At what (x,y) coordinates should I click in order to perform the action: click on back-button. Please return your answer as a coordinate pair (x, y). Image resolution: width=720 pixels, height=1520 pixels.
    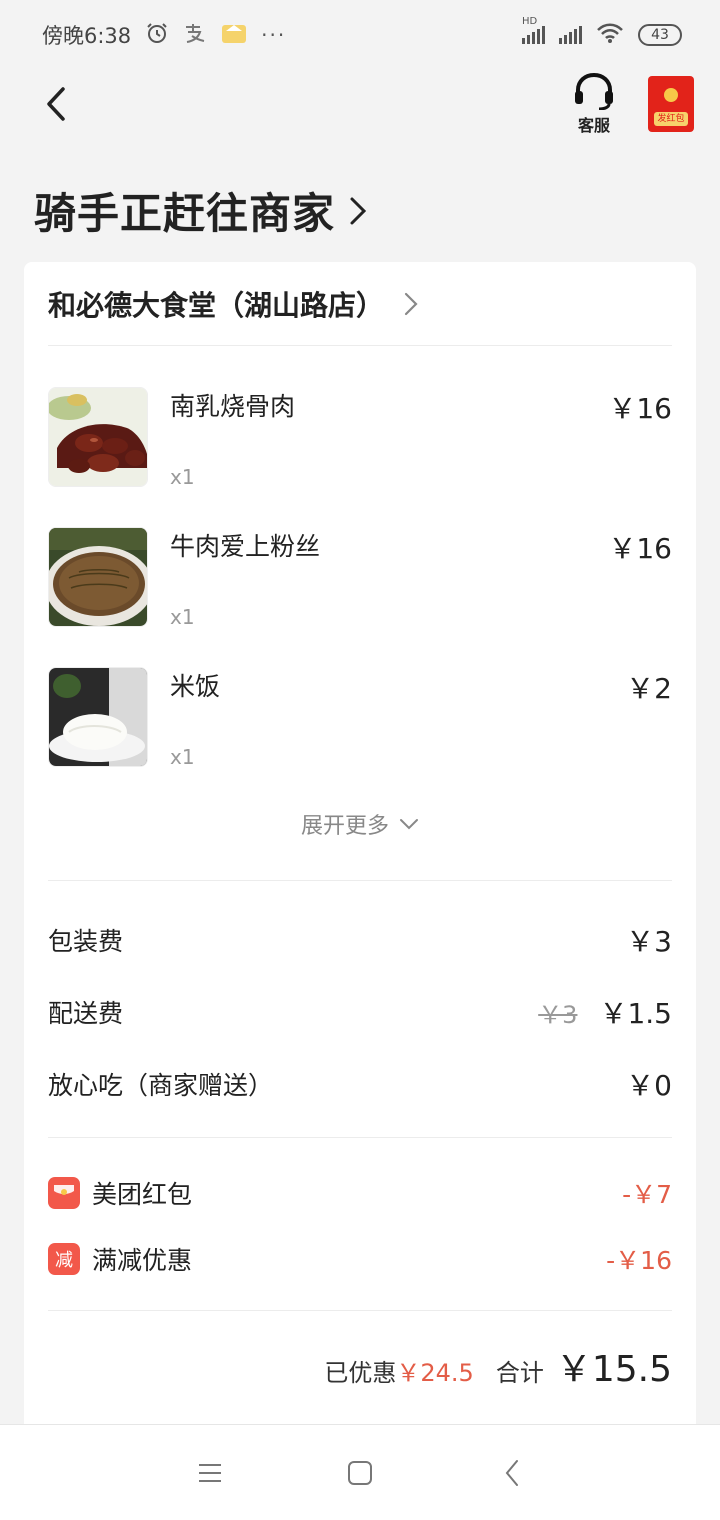
    Looking at the image, I should click on (56, 104).